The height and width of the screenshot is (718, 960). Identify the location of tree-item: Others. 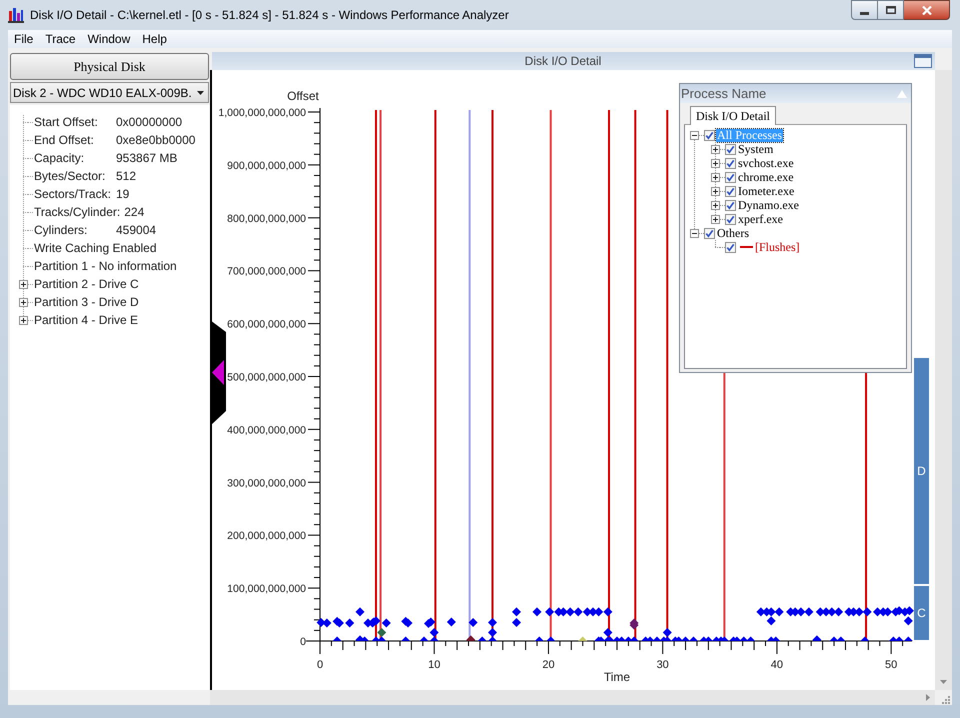
(733, 233).